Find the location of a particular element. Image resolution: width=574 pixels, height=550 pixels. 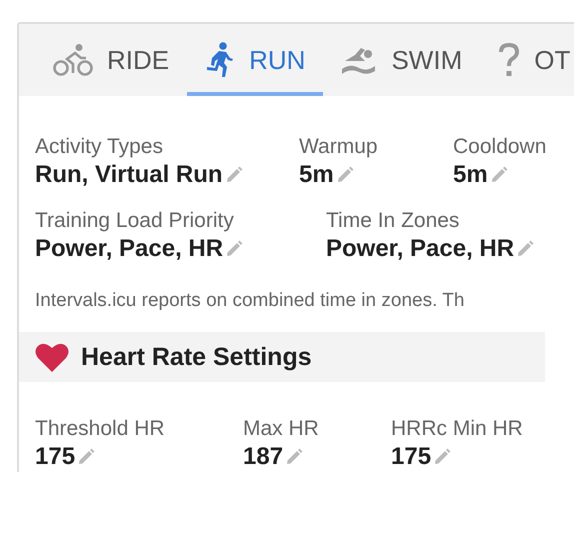

swimmer-icon is located at coordinates (359, 60).